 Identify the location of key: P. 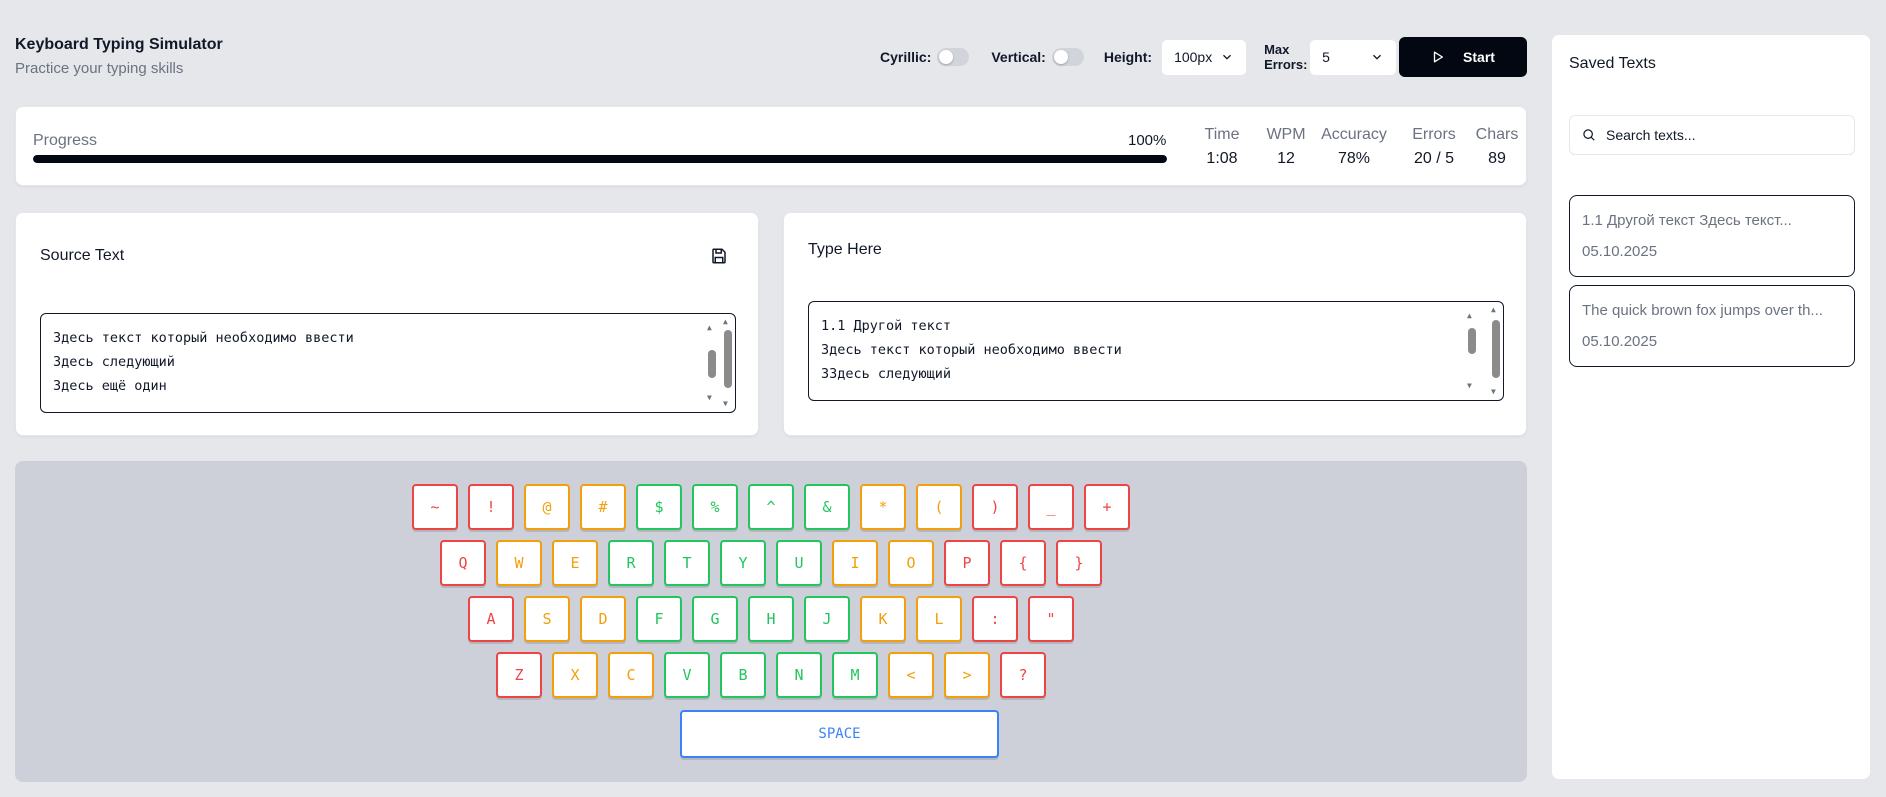
(967, 563).